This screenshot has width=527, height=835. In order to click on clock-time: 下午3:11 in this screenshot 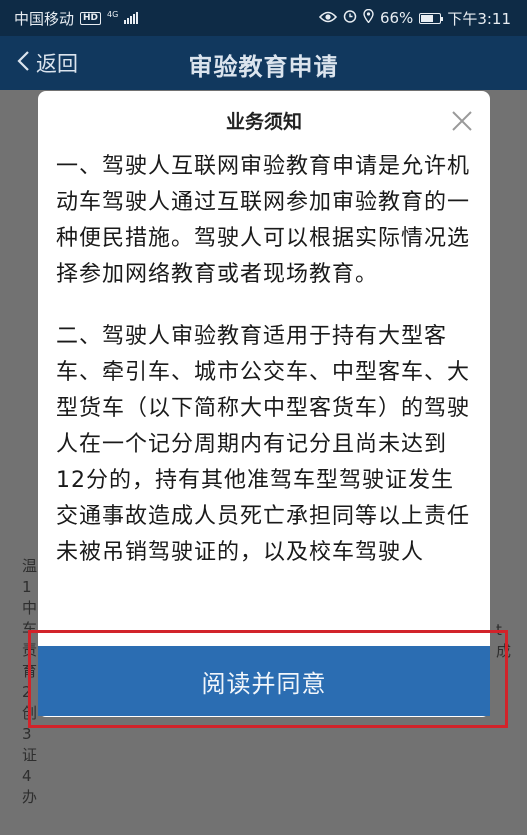, I will do `click(479, 18)`.